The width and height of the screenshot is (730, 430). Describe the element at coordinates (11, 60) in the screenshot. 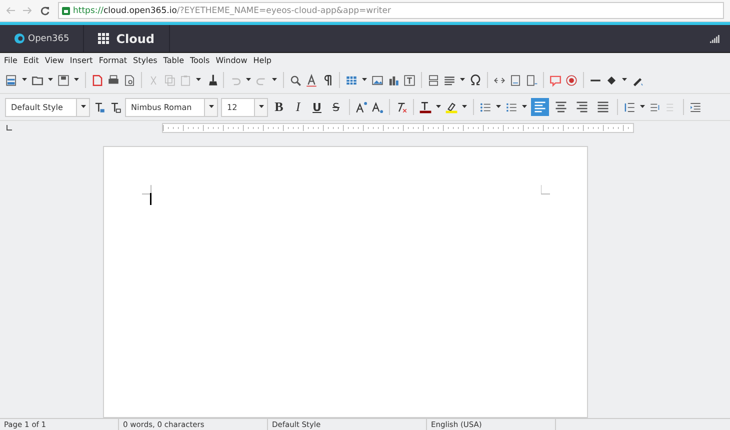

I see `menu-item: File` at that location.